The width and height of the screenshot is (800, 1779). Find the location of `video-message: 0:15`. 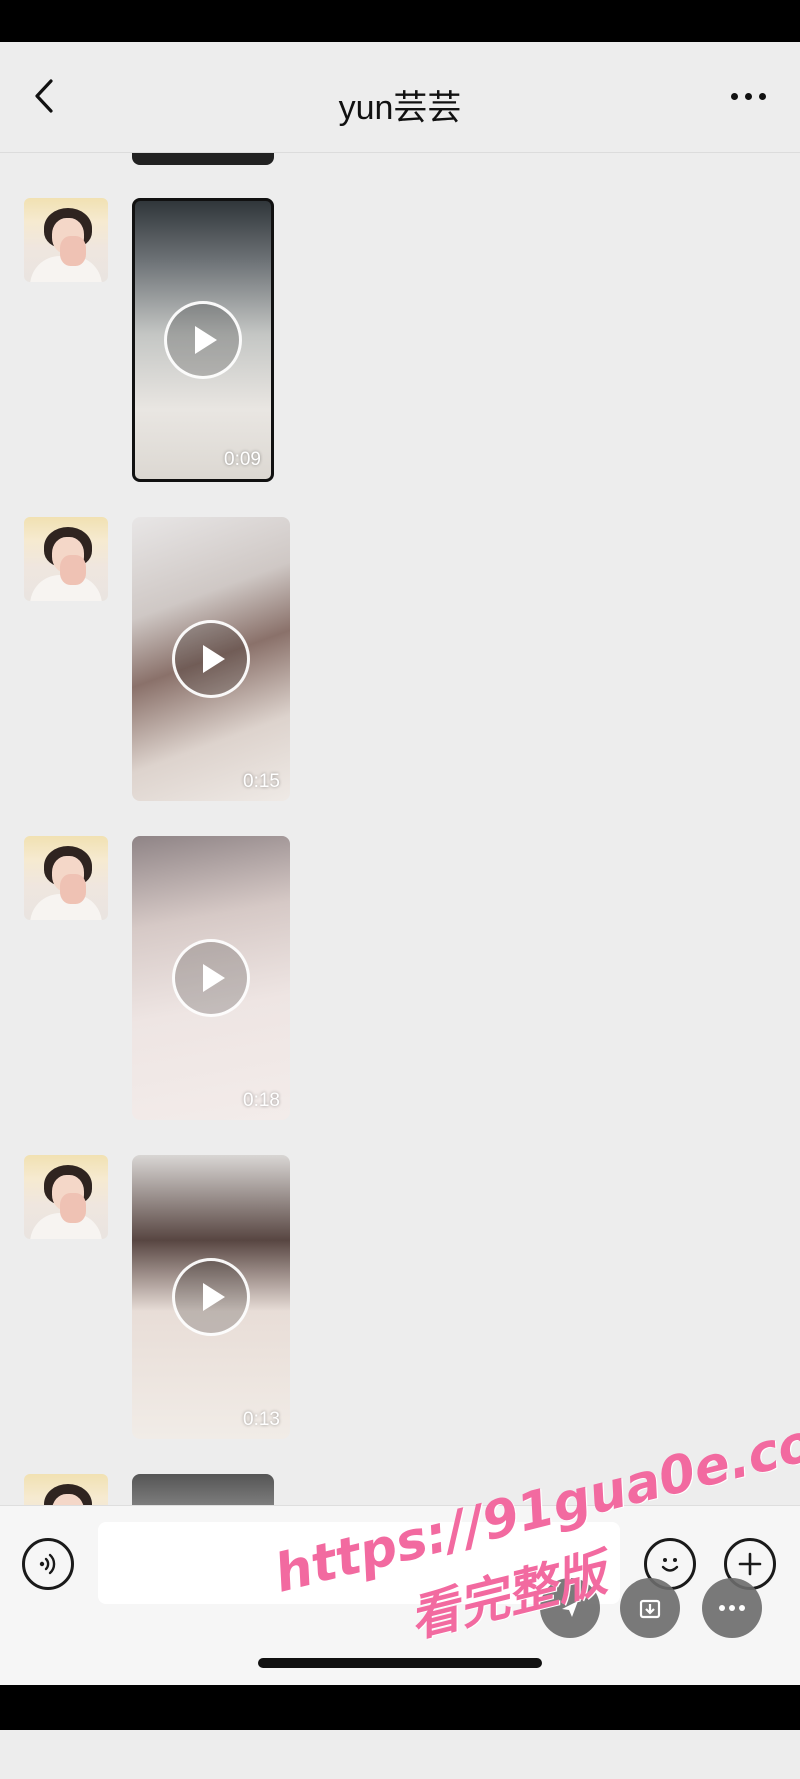

video-message: 0:15 is located at coordinates (211, 659).